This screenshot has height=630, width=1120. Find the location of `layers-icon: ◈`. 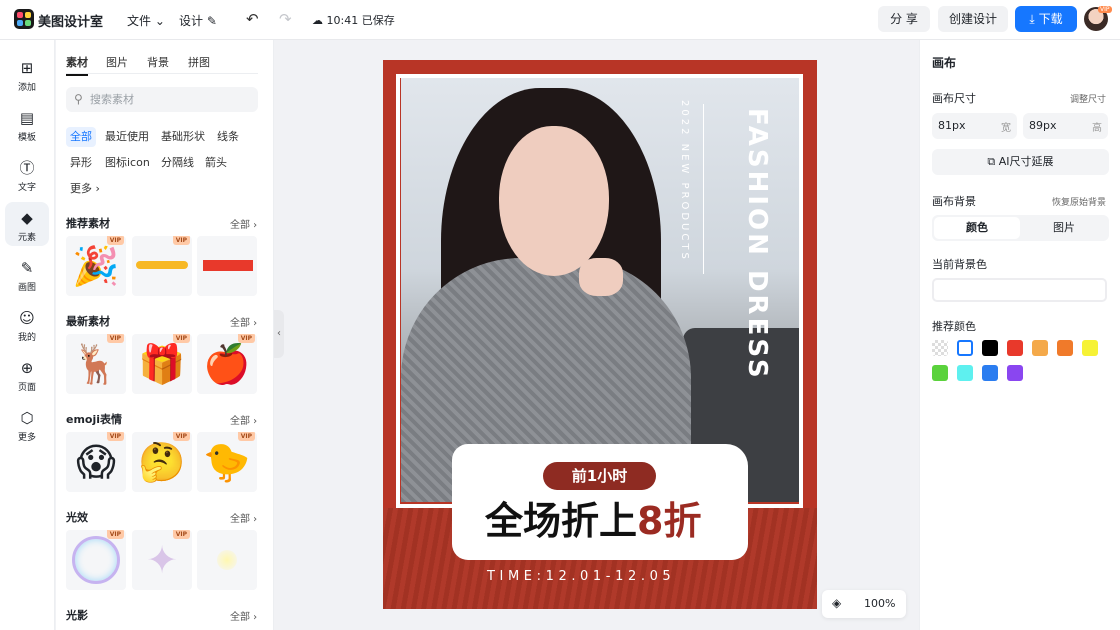

layers-icon: ◈ is located at coordinates (836, 603).